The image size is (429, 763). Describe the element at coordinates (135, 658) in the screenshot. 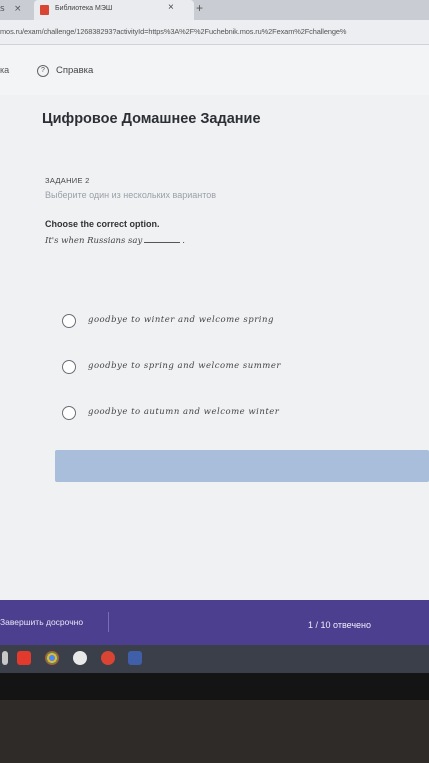

I see `document-app-icon` at that location.